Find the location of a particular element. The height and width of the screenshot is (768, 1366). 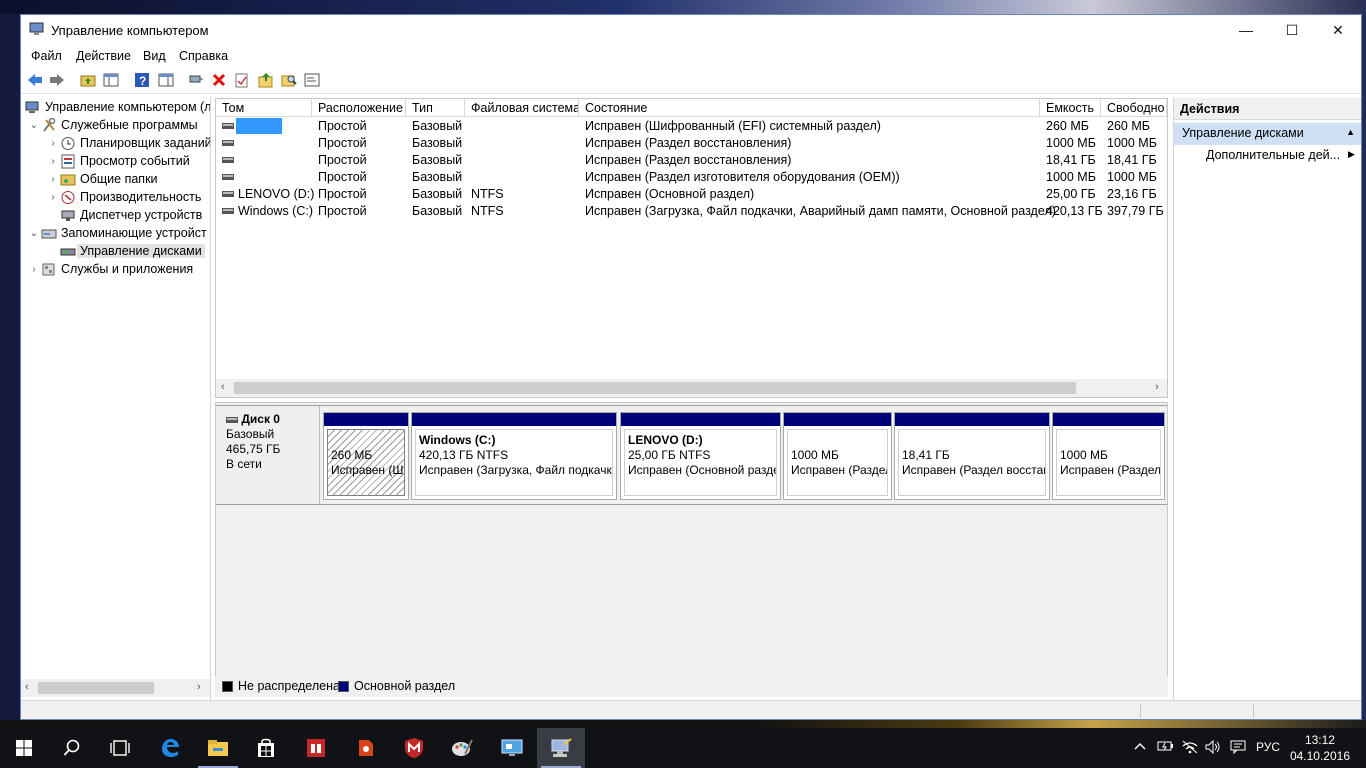

partition-efi: 260 МБ Исправен (Ш is located at coordinates (366, 456).